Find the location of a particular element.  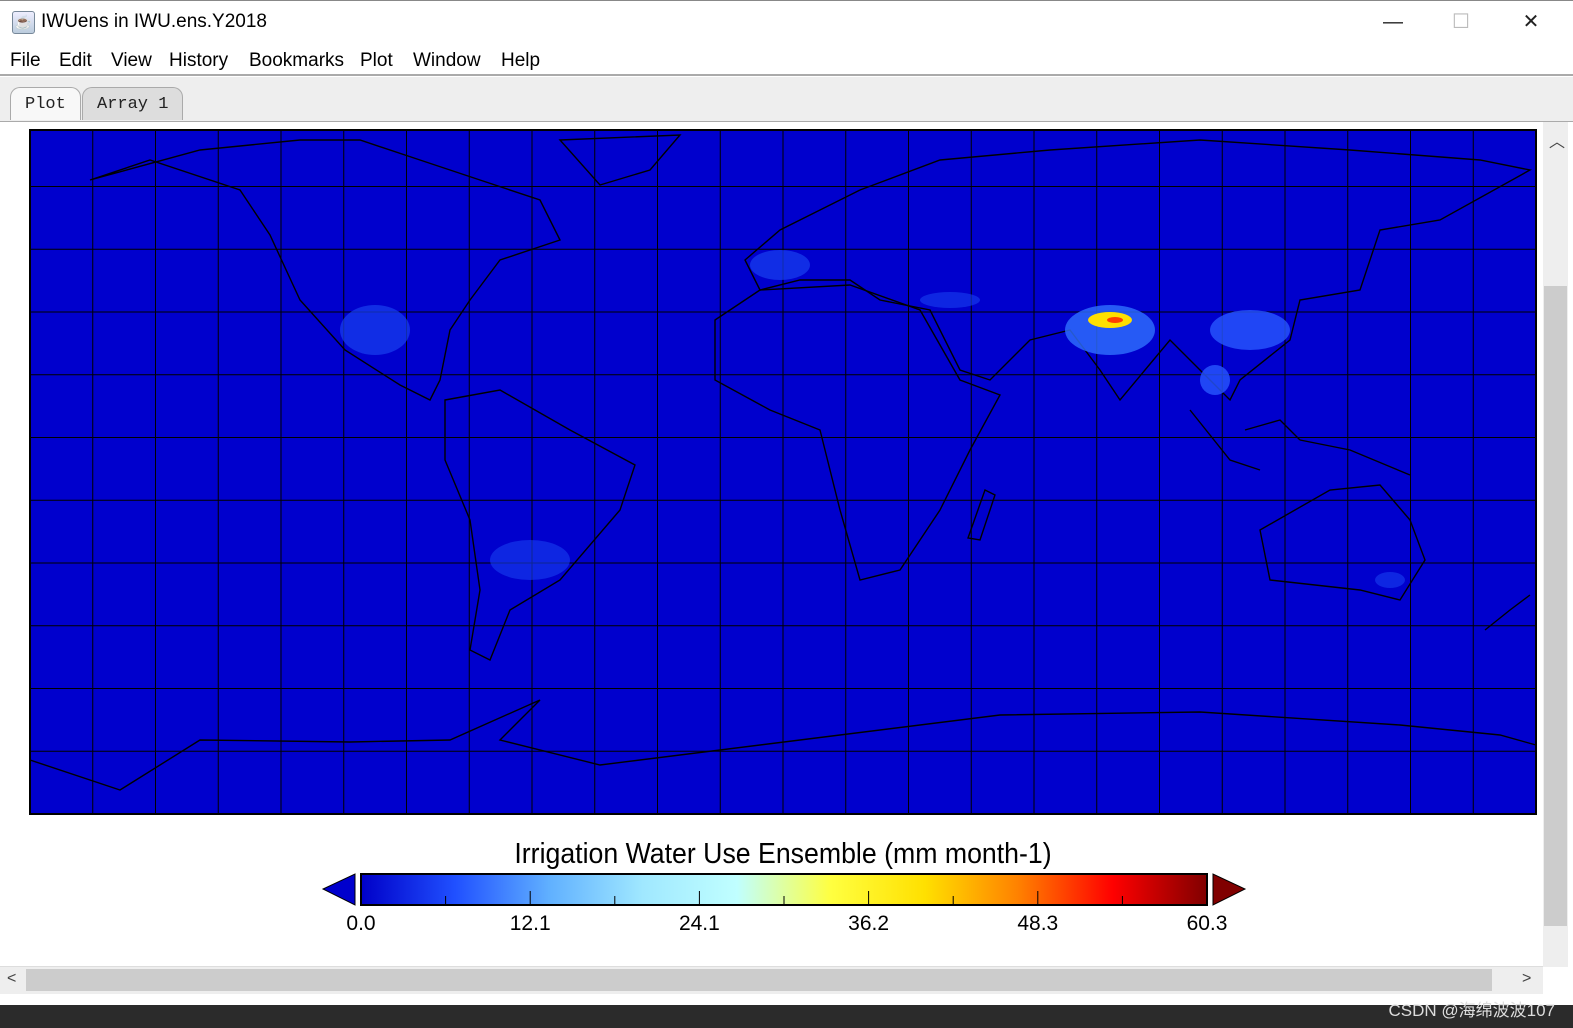

colorbar-tick-label: 0.0 is located at coordinates (361, 923).